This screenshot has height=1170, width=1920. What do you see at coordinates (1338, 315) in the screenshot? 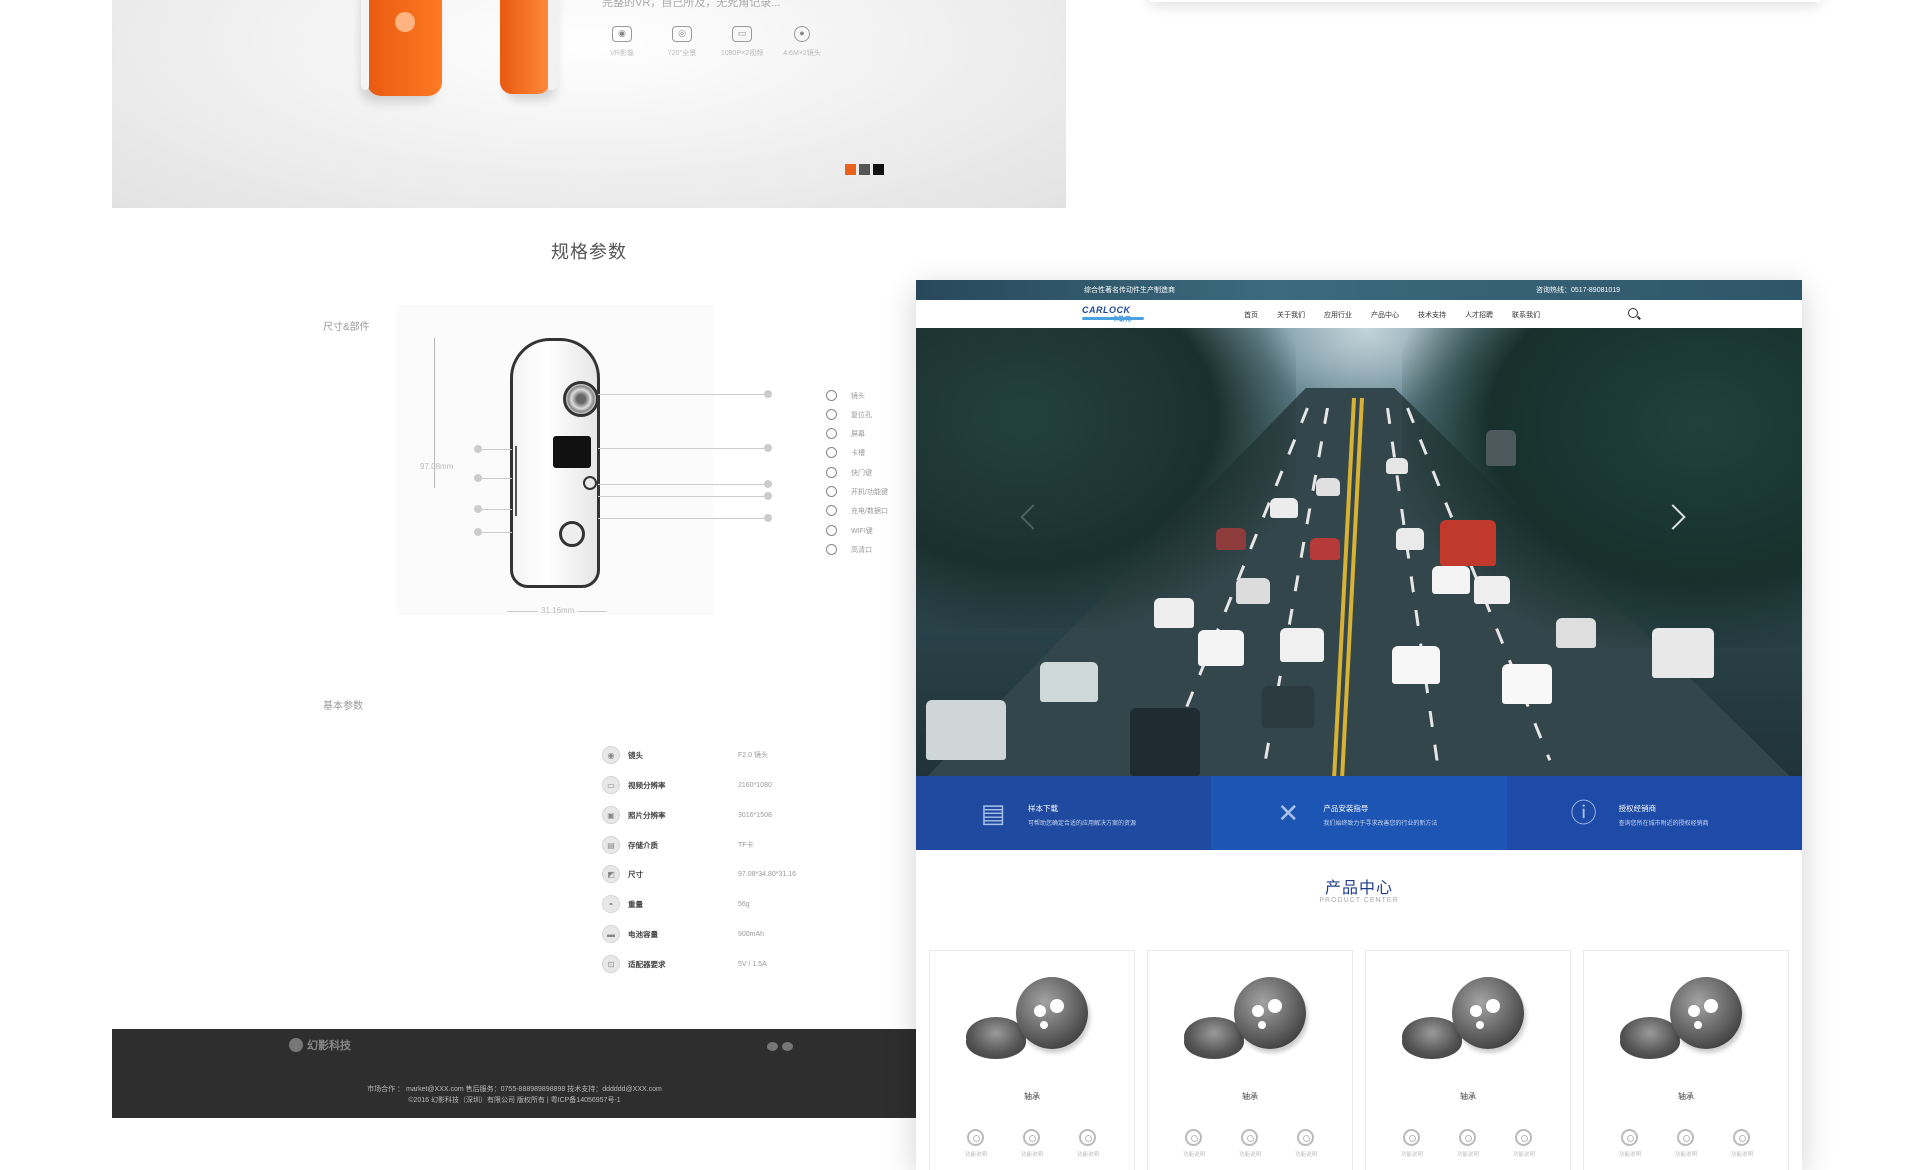
I see `nav-item-industries: 应用行业` at bounding box center [1338, 315].